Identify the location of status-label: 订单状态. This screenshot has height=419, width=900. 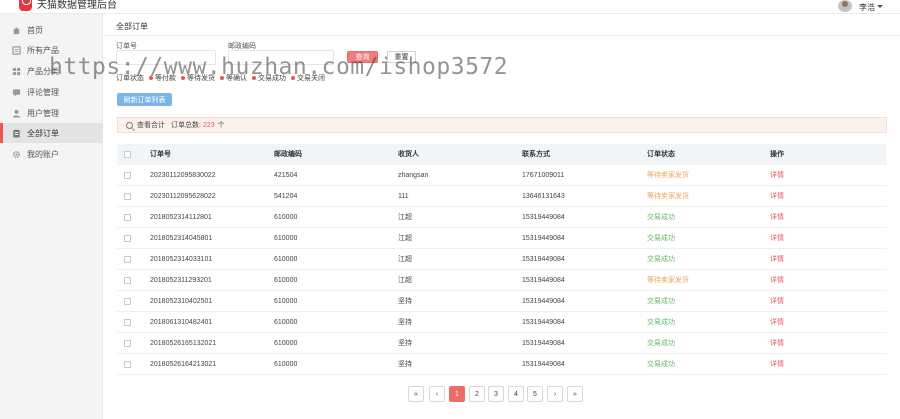
(130, 78).